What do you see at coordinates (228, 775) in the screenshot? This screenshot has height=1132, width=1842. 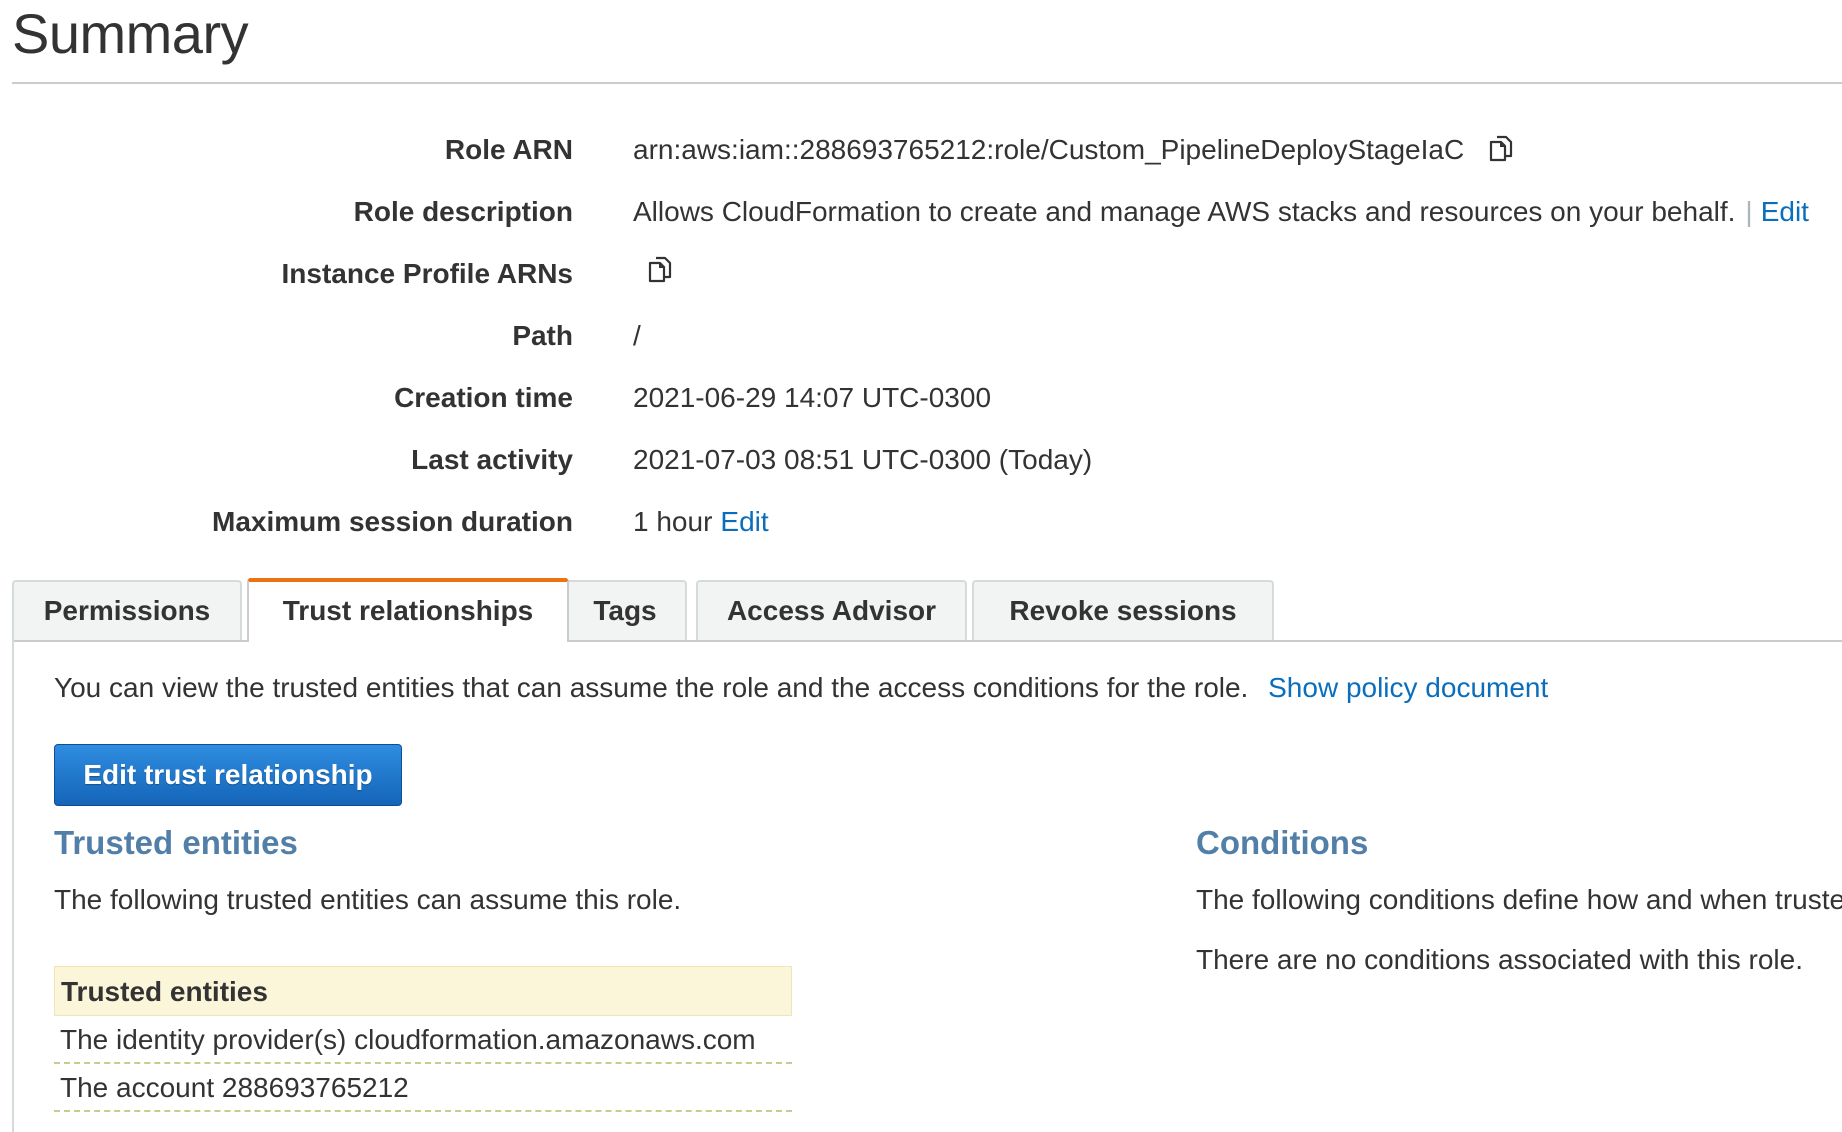 I see `edit-trust-relationship-button: Edit trust relationship` at bounding box center [228, 775].